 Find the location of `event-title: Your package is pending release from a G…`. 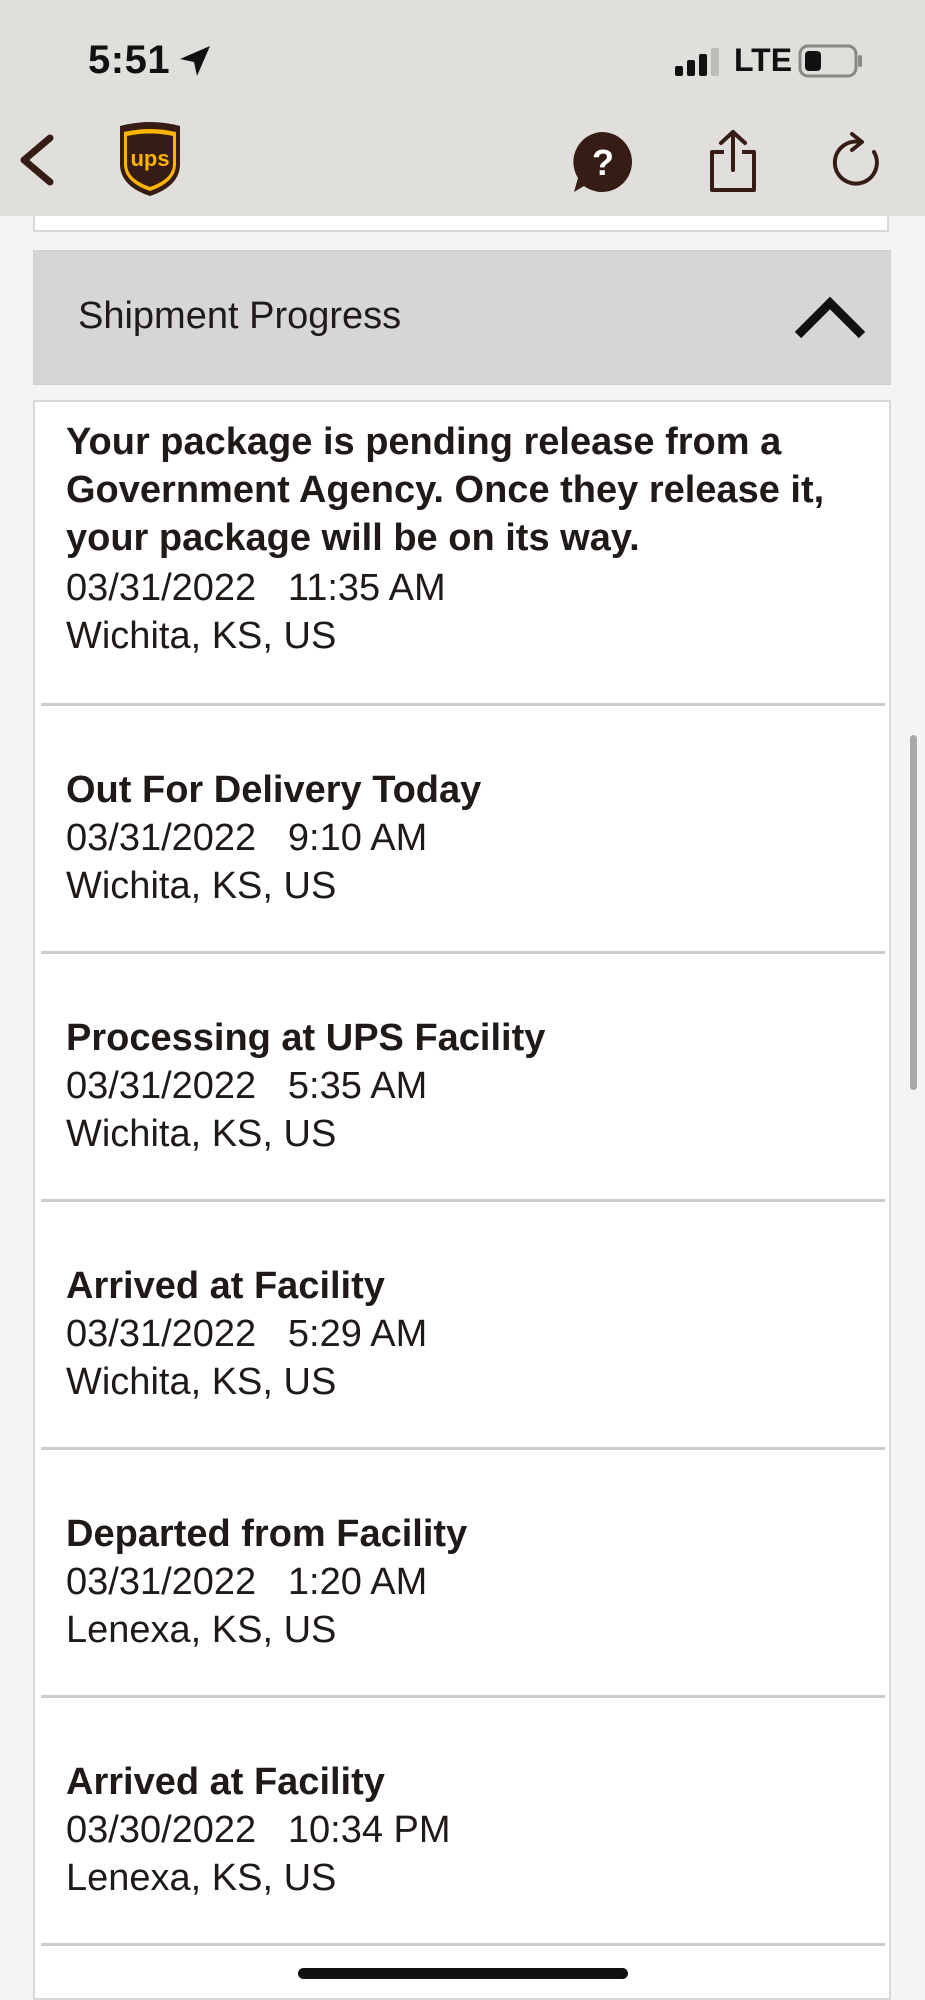

event-title: Your package is pending release from a G… is located at coordinates (445, 490).